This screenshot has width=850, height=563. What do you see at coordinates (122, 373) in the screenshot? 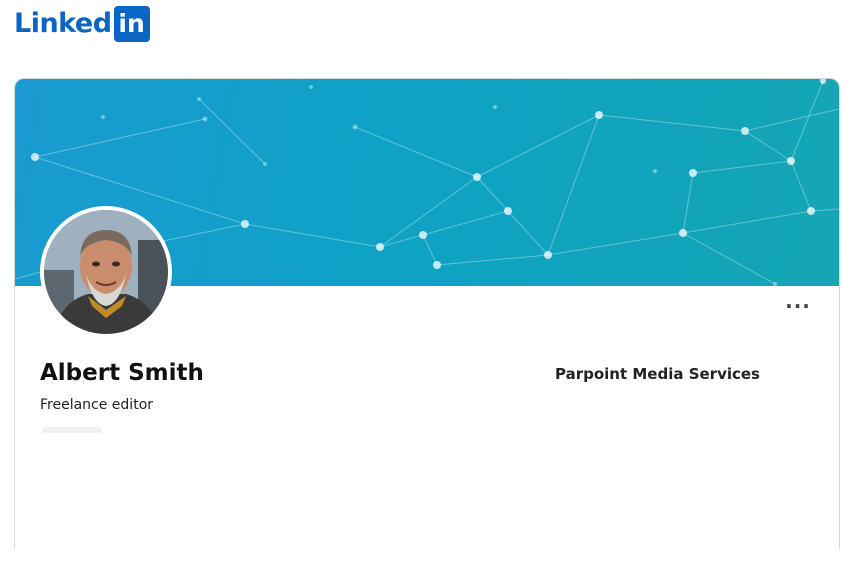
I see `profile-name: Albert Smith` at bounding box center [122, 373].